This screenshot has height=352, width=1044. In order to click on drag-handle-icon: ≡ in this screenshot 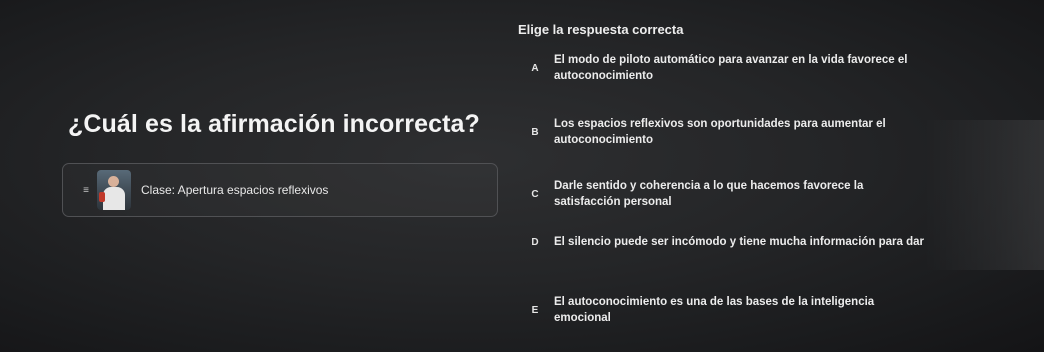, I will do `click(86, 190)`.